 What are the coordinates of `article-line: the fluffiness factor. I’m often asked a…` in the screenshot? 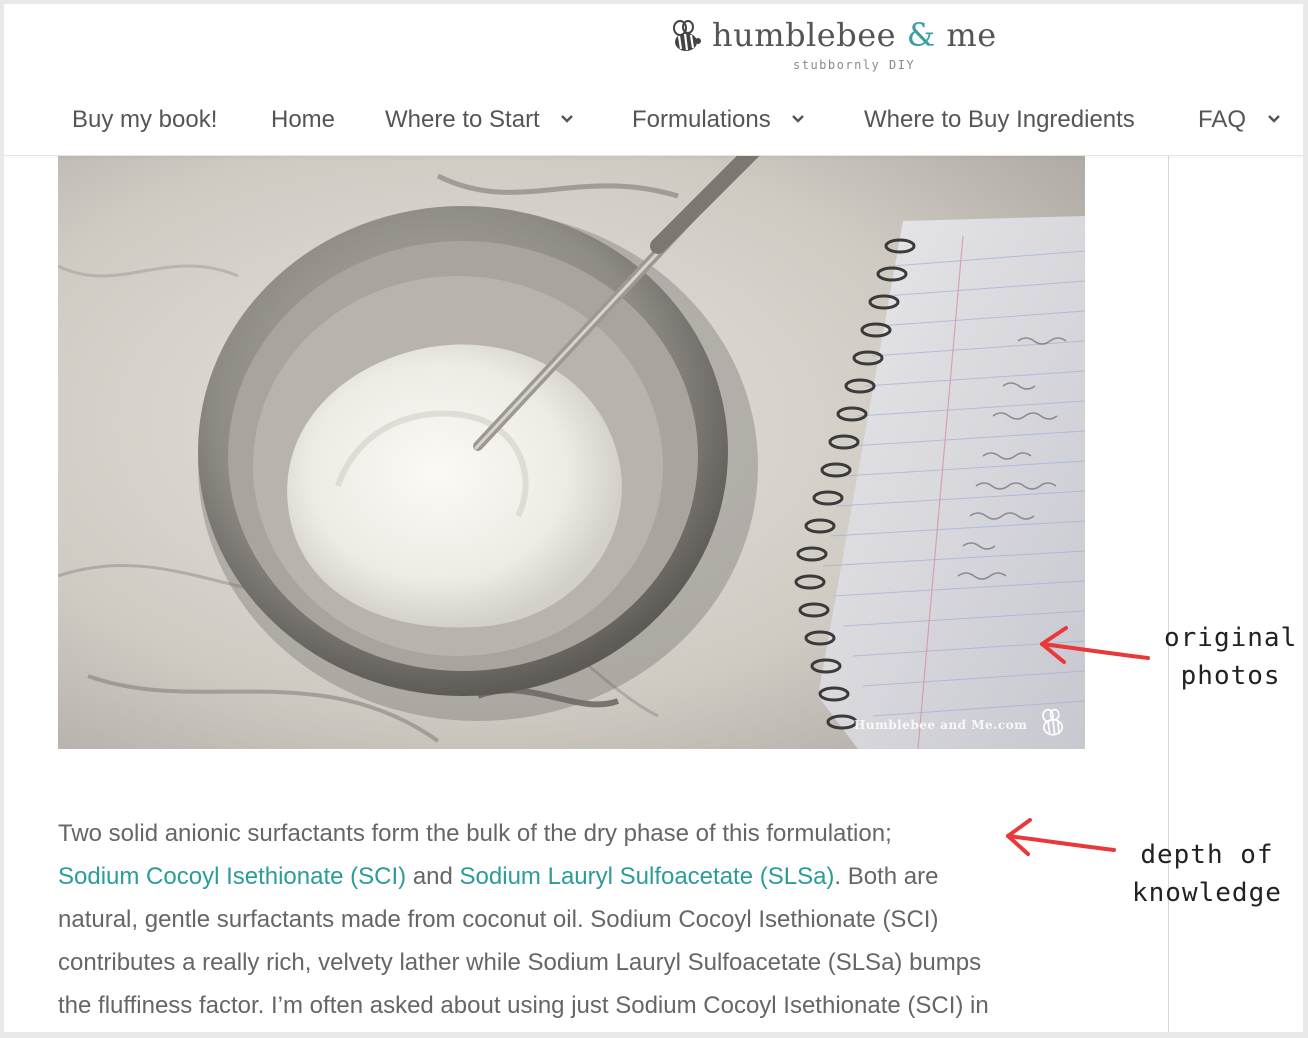 It's located at (523, 1005).